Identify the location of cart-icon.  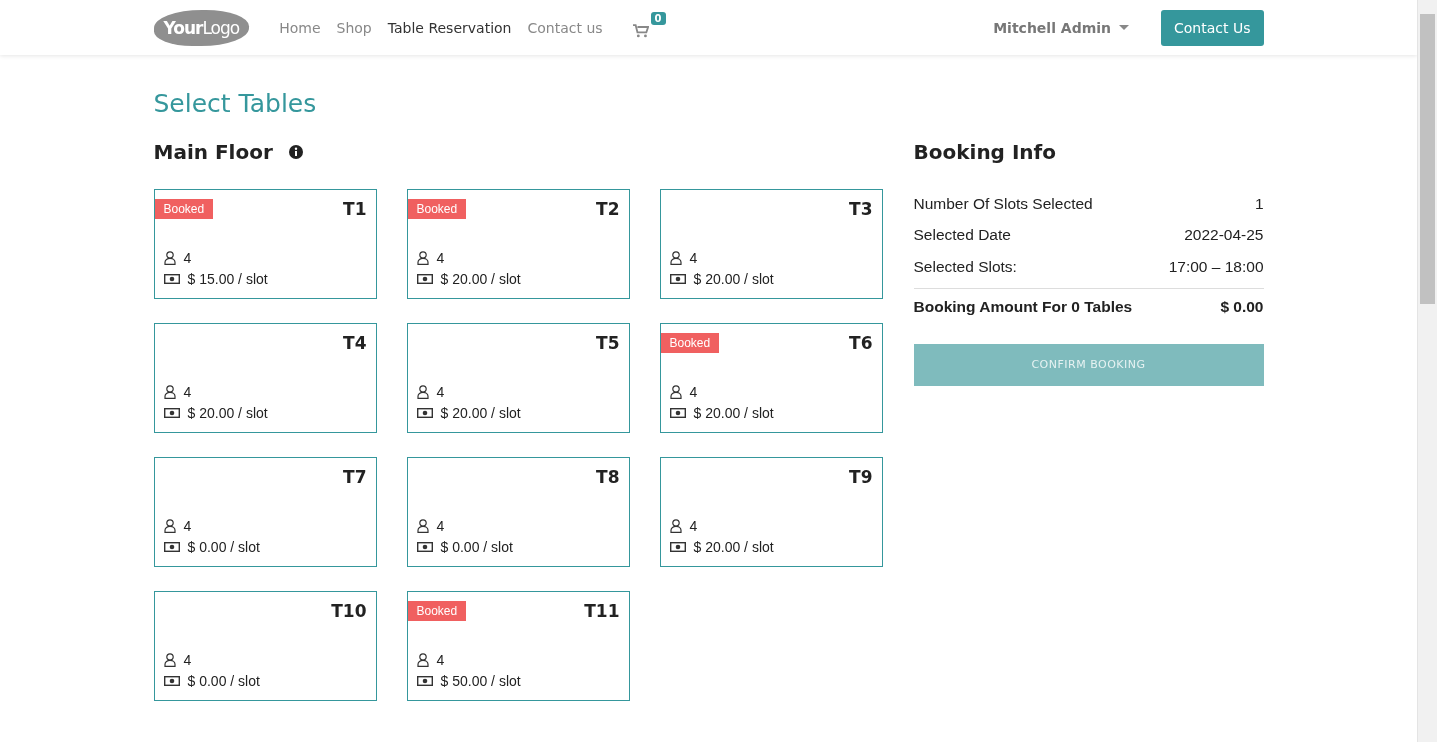
(640, 30).